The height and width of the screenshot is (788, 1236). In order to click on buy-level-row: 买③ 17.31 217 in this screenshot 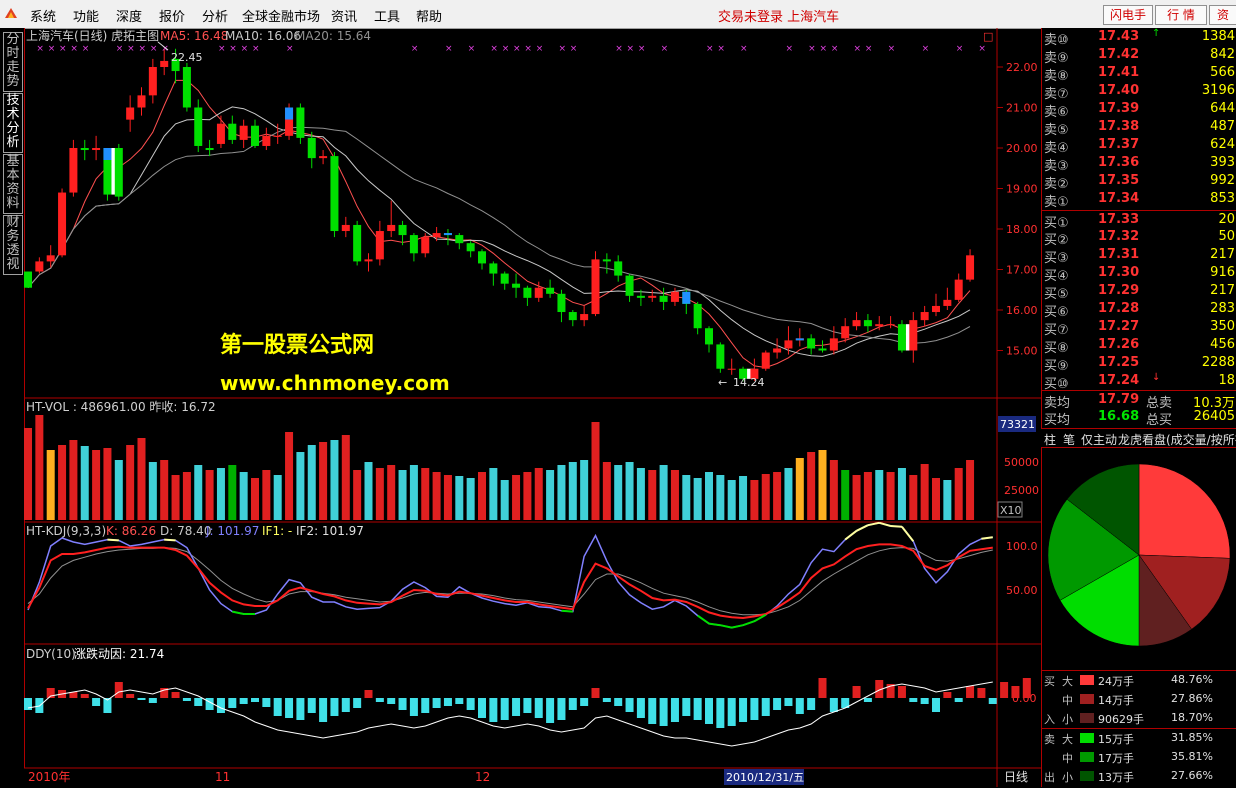, I will do `click(1139, 256)`.